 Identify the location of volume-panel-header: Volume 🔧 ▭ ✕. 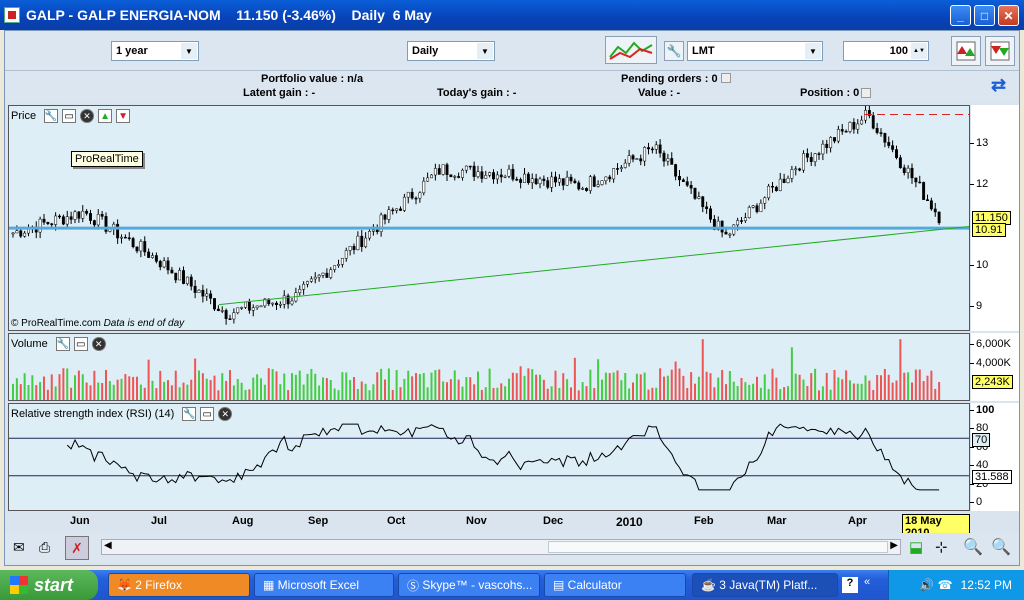
(60, 344).